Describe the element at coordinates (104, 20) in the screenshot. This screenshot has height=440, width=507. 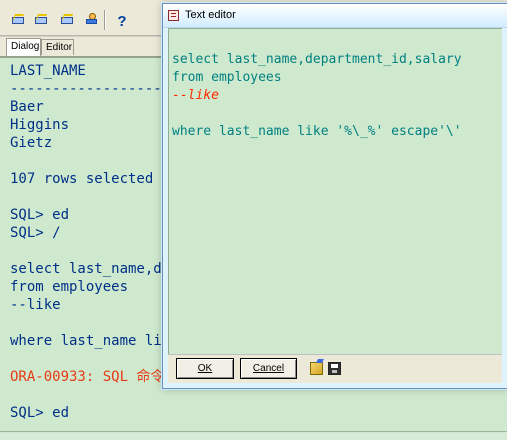
I see `toolbar-separator` at that location.